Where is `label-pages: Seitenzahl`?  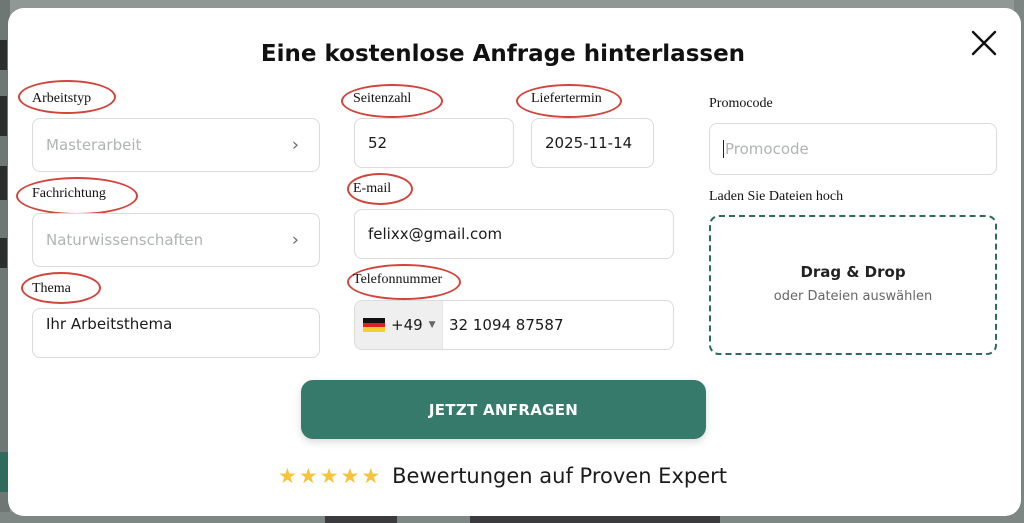 label-pages: Seitenzahl is located at coordinates (382, 98).